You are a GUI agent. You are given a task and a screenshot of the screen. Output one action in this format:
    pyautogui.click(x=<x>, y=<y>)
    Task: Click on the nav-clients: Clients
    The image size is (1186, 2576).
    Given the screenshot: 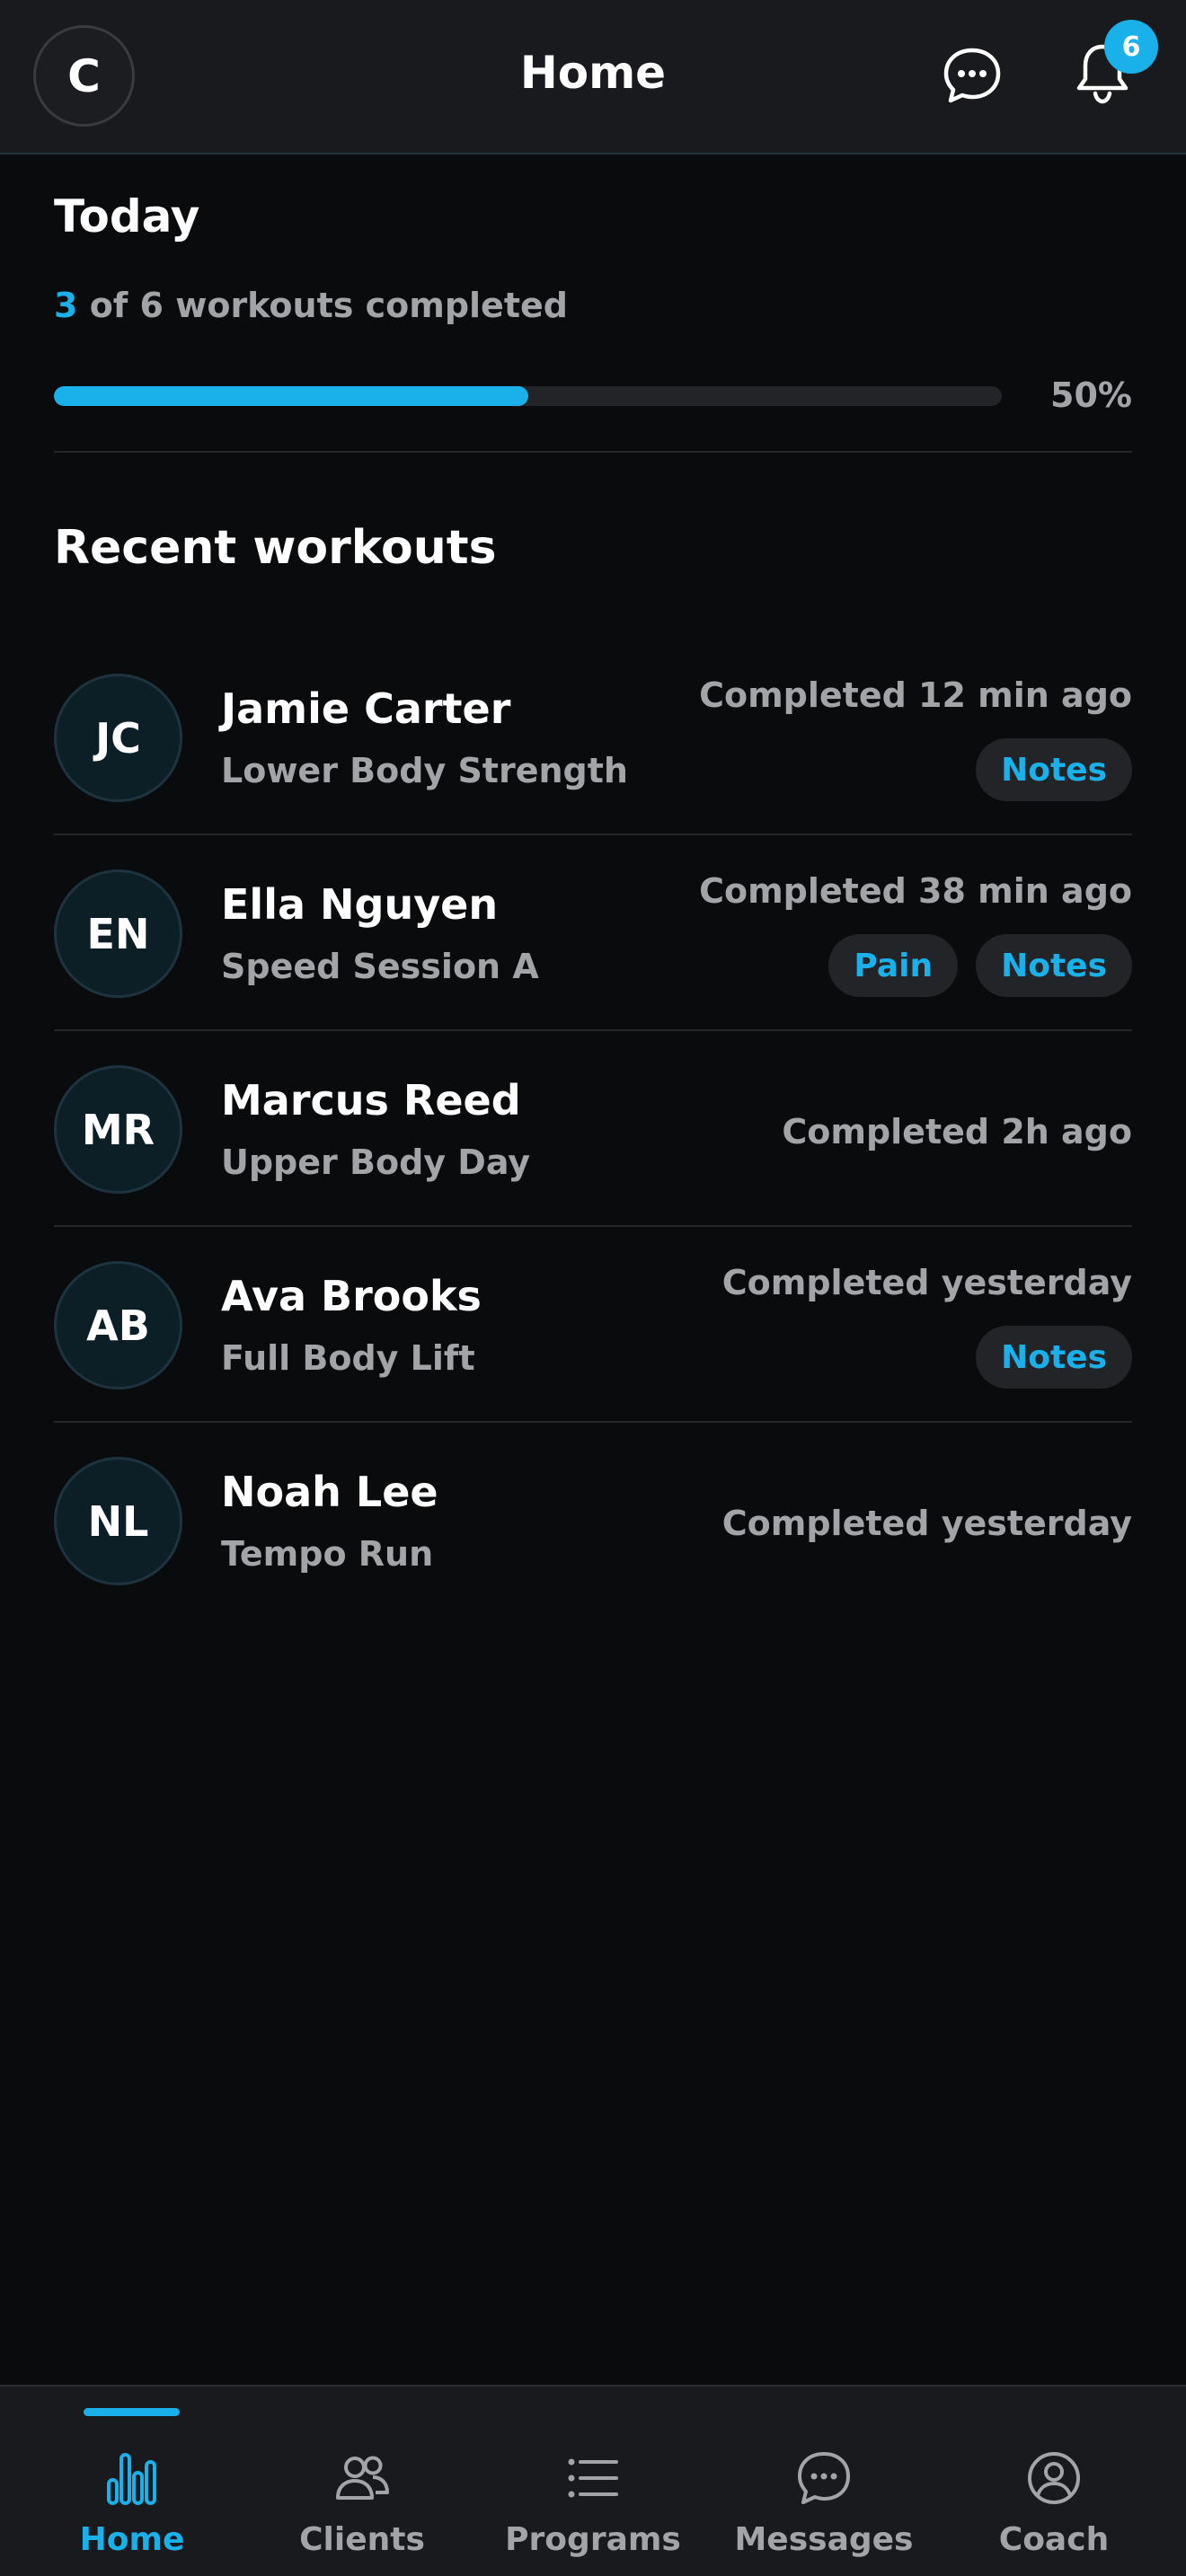 What is the action you would take?
    pyautogui.click(x=362, y=2481)
    